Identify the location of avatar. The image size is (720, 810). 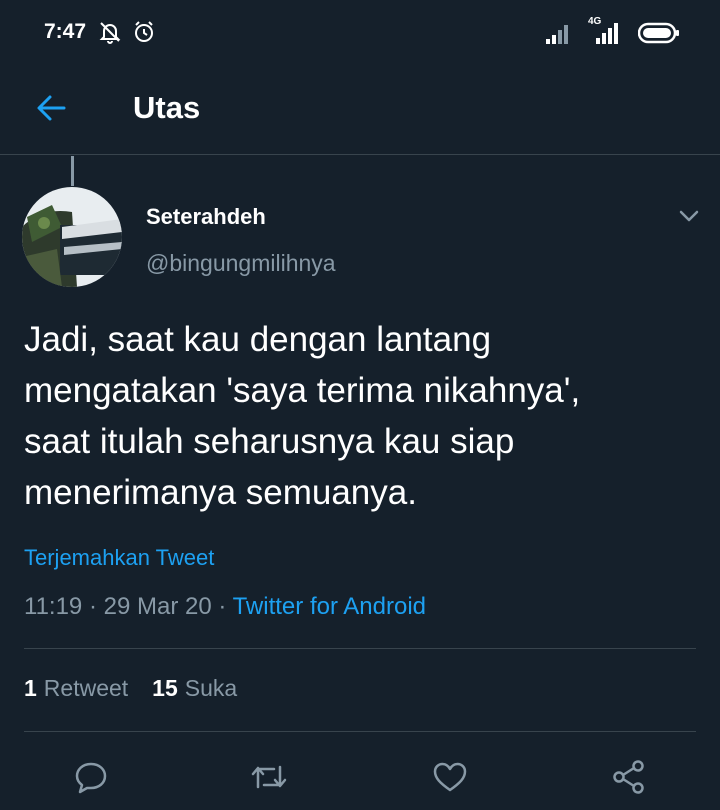
(72, 237).